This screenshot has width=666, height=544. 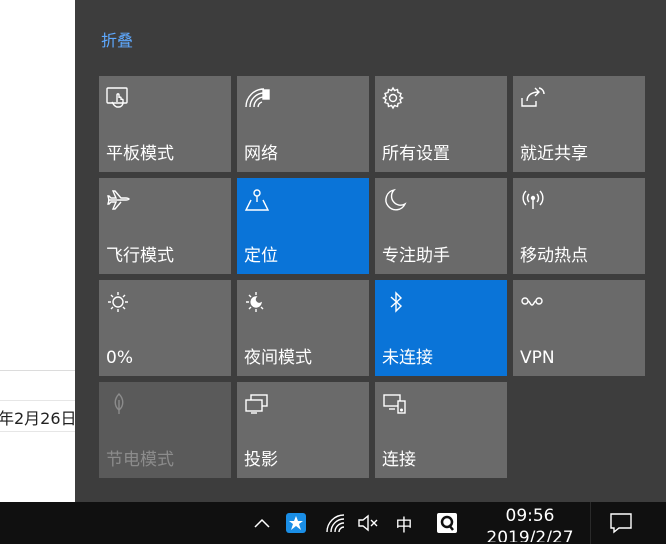 I want to click on gear-icon, so click(x=395, y=98).